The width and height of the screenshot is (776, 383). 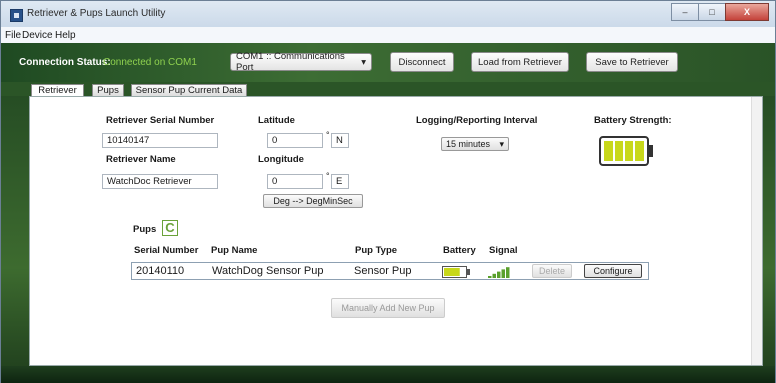 What do you see at coordinates (166, 250) in the screenshot?
I see `col-serial-number: Serial Number` at bounding box center [166, 250].